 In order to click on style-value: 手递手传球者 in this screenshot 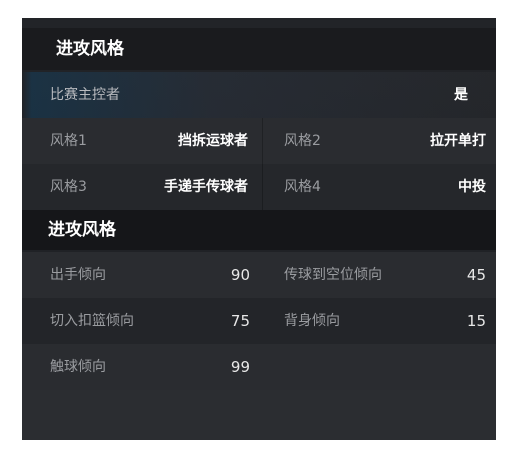, I will do `click(206, 187)`.